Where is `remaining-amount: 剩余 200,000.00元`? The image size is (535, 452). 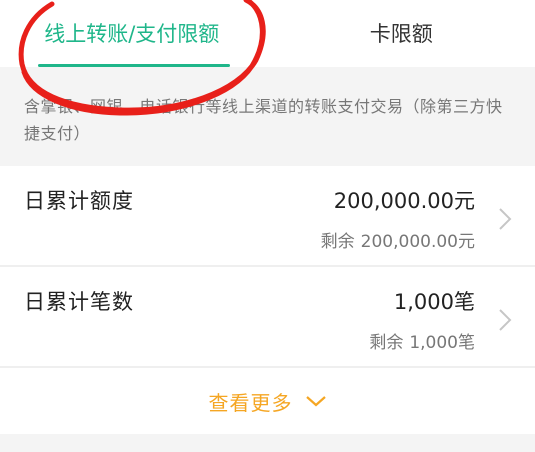 remaining-amount: 剩余 200,000.00元 is located at coordinates (398, 239).